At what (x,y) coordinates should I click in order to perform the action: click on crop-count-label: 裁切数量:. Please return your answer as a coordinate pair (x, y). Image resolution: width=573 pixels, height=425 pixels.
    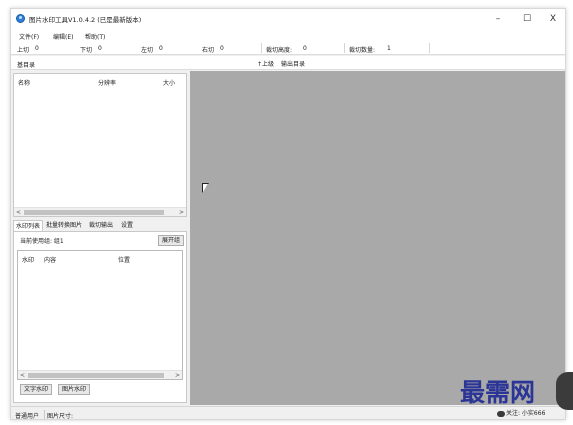
    Looking at the image, I should click on (362, 50).